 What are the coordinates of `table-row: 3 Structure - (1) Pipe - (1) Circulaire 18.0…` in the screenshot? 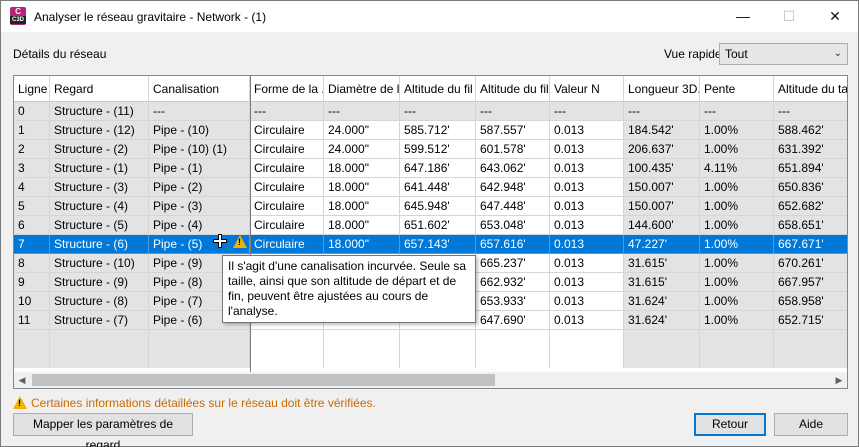 It's located at (430, 168).